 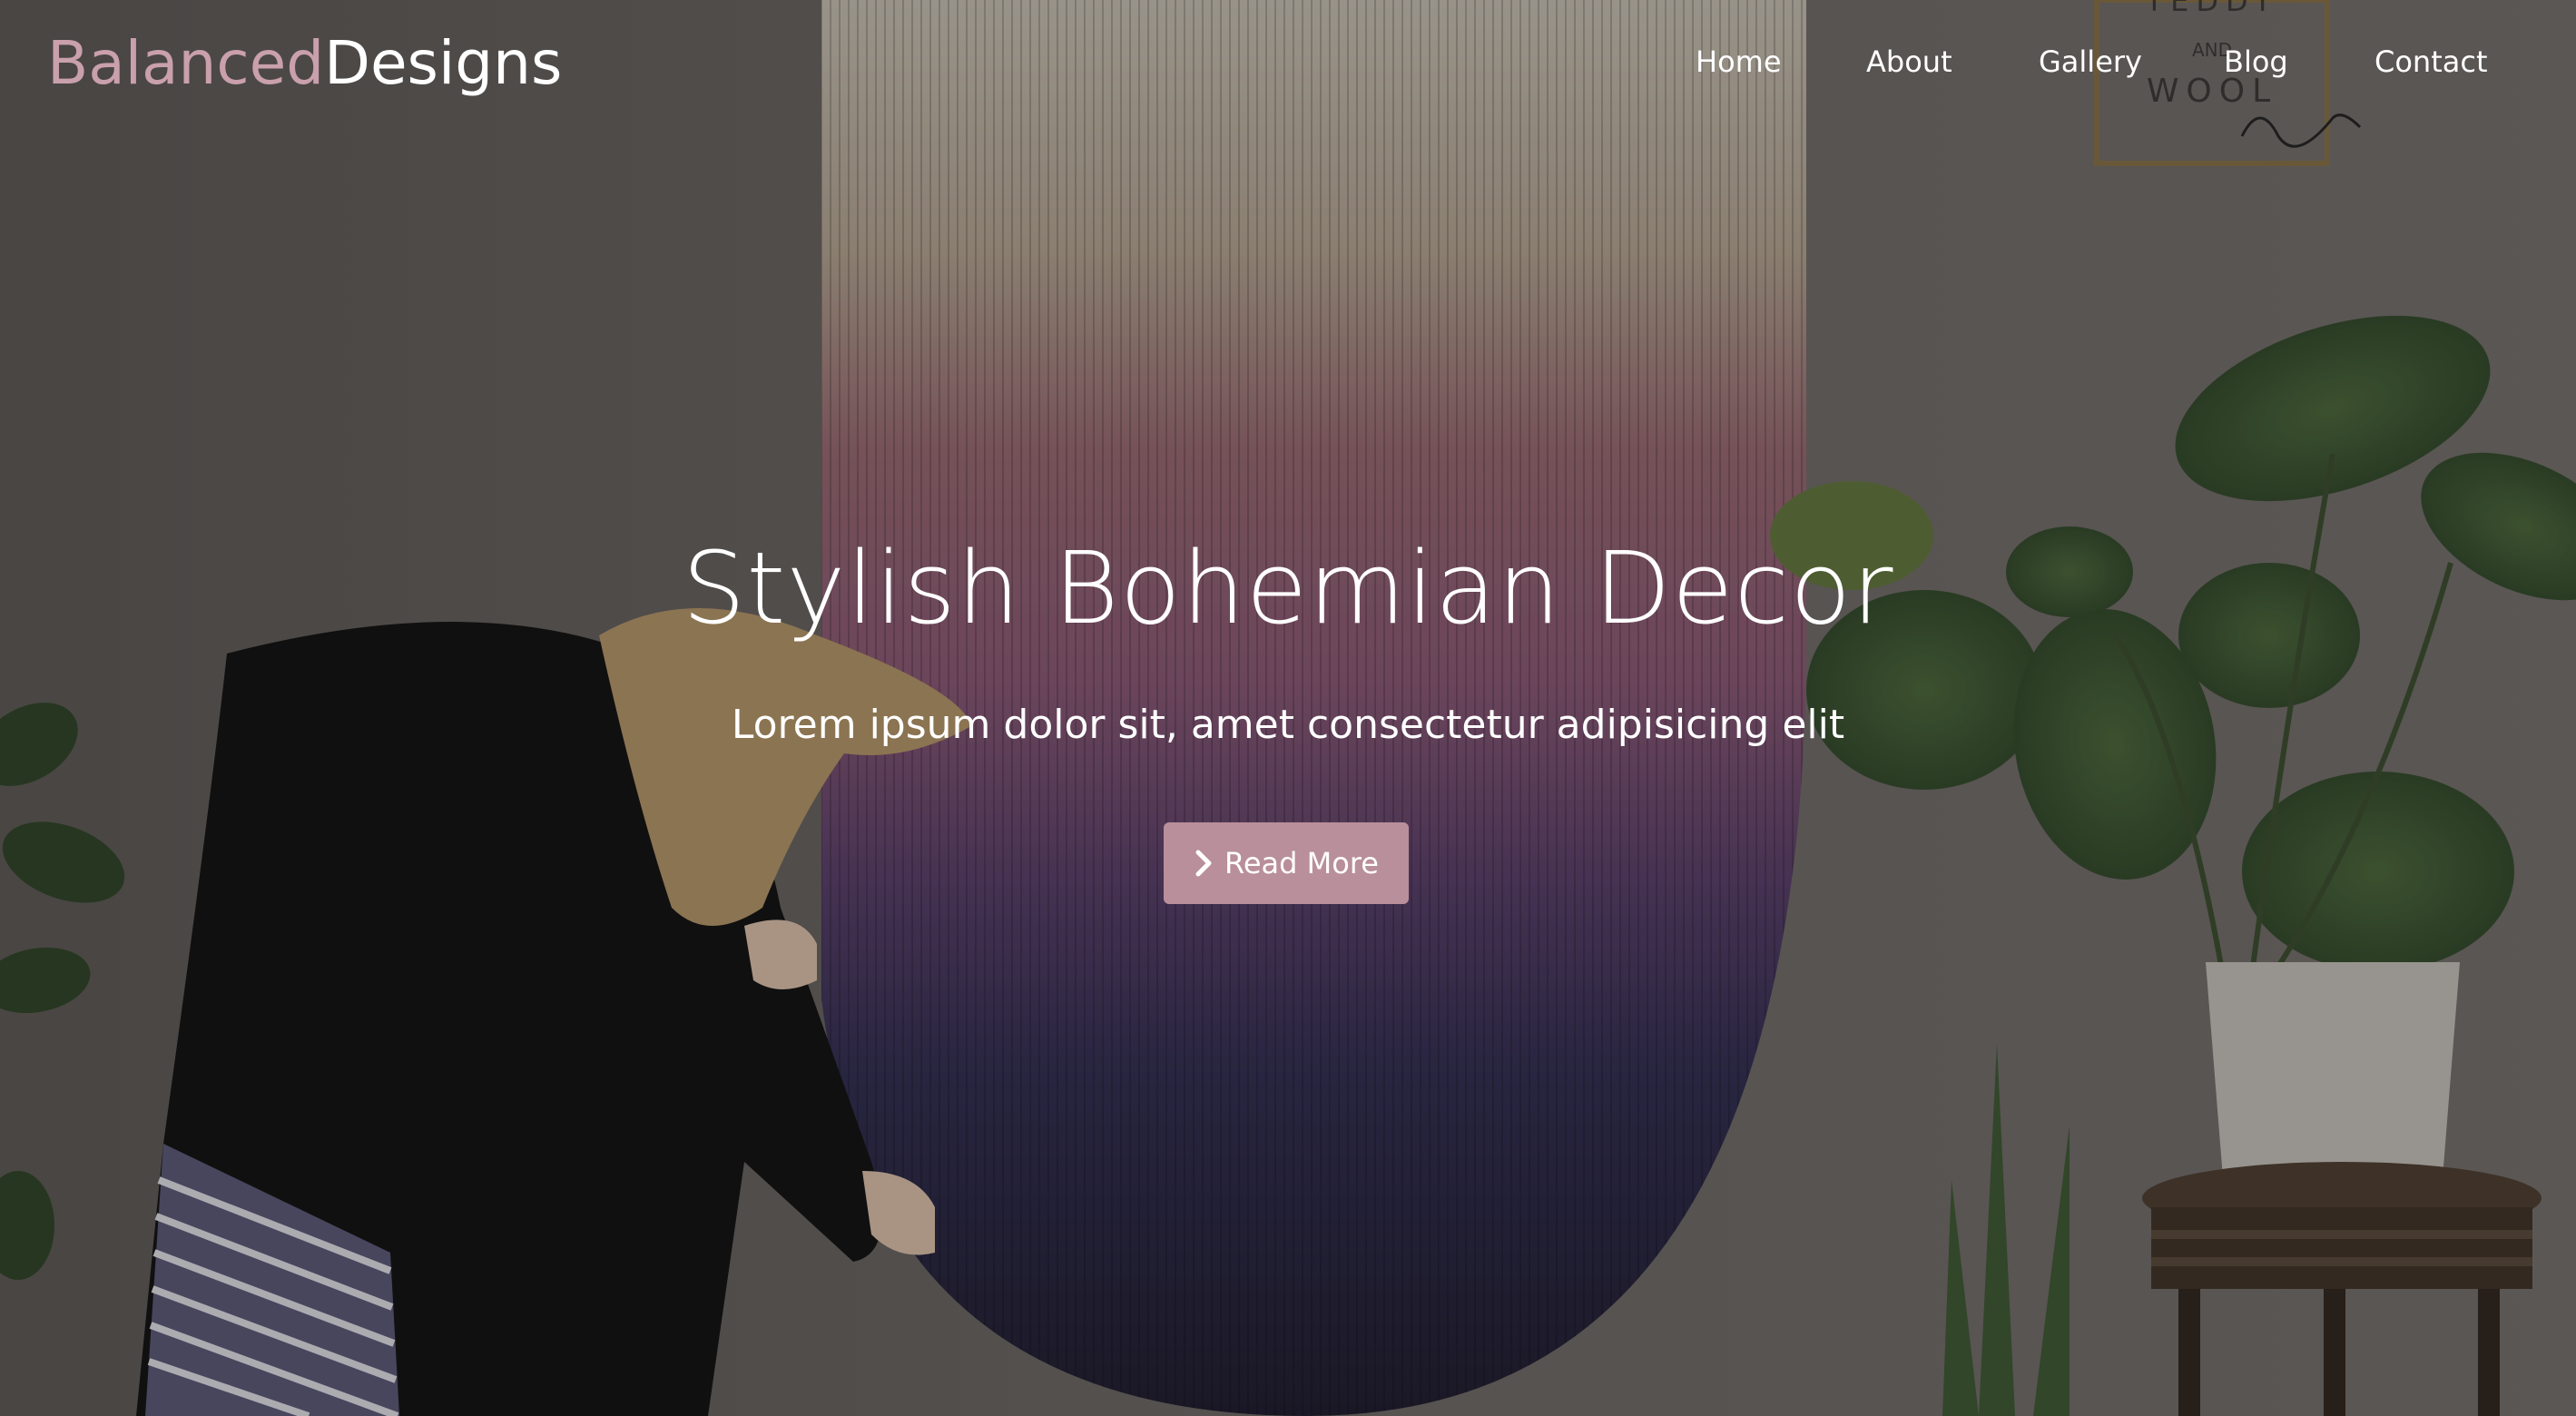 I want to click on read-more-button: Read More, so click(x=1286, y=863).